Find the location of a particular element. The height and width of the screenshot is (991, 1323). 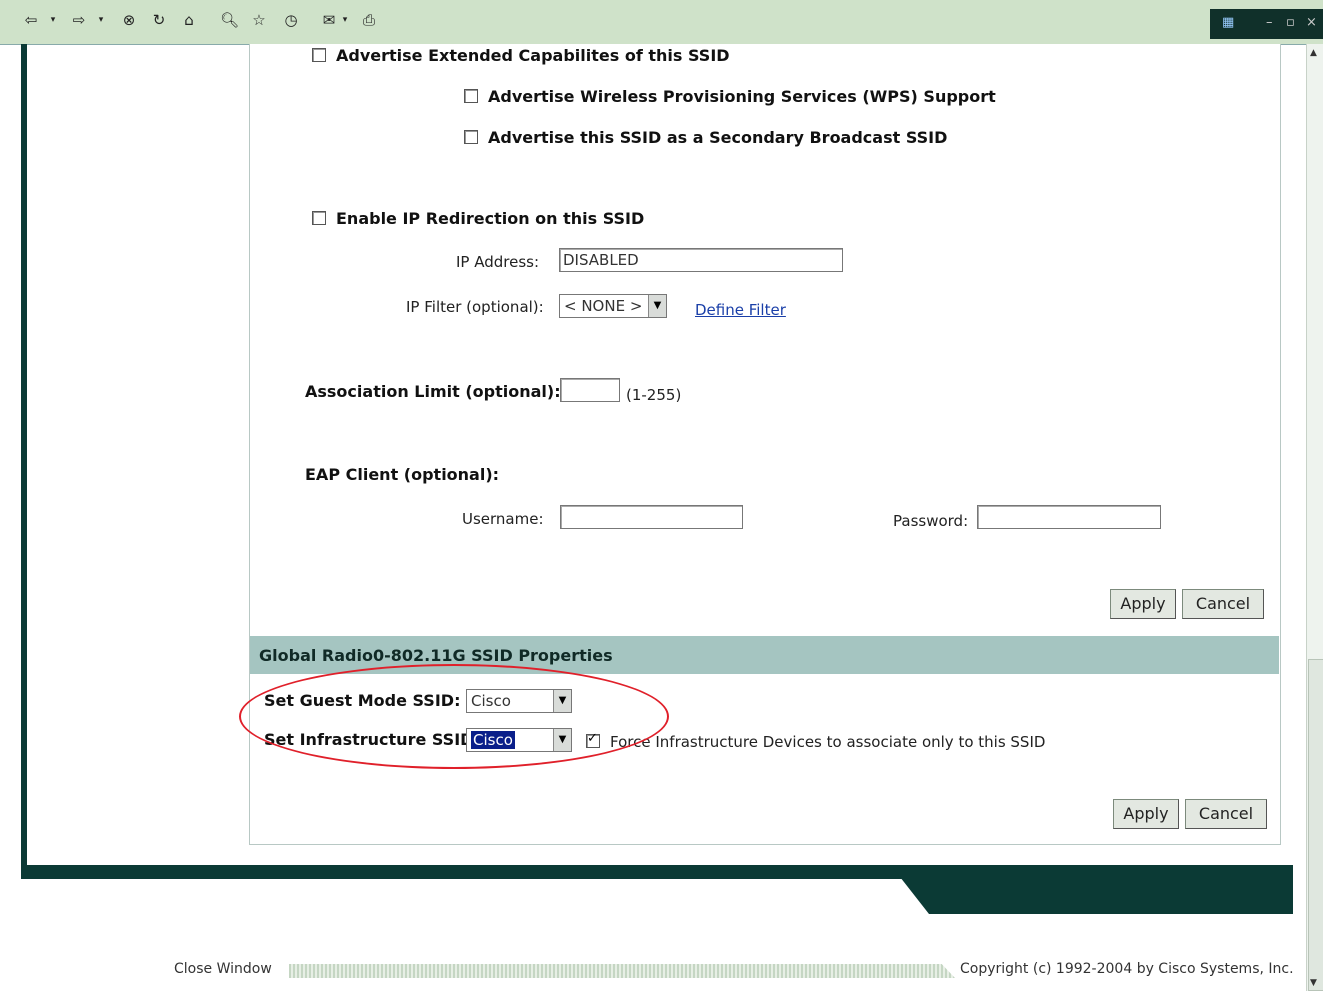

window-controls: ▦ – ▫ × is located at coordinates (1266, 24).